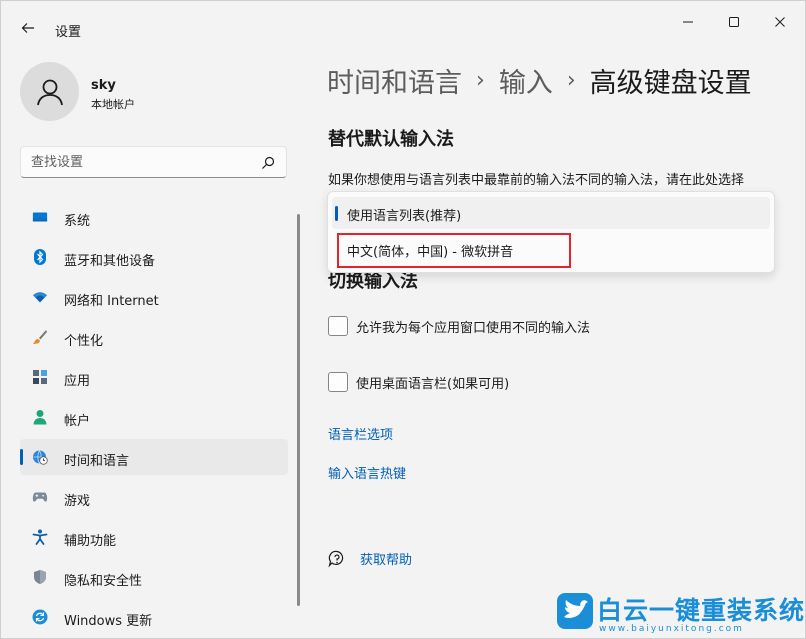 The image size is (806, 639). Describe the element at coordinates (473, 328) in the screenshot. I see `checkbox-label: 允许我为每个应用窗口使用不同的输入法` at that location.